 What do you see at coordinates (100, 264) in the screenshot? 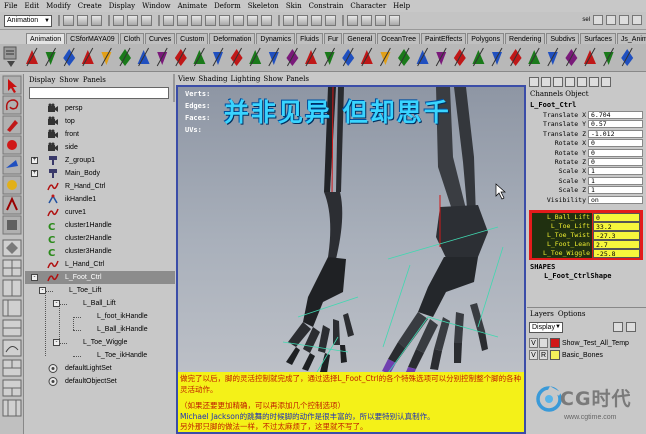
I see `outliner-item: L_Hand_Ctrl` at bounding box center [100, 264].